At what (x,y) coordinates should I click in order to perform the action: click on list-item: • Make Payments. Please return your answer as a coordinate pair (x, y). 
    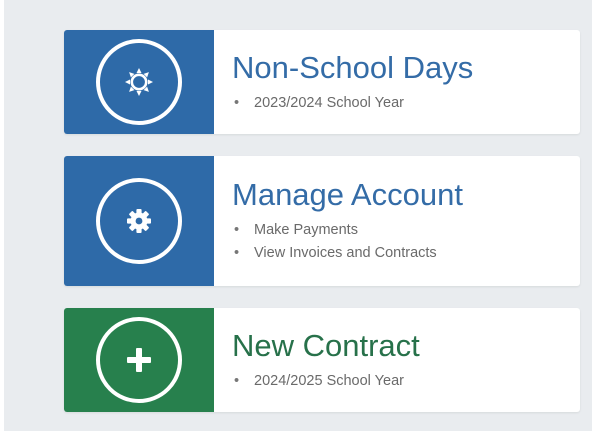
    Looking at the image, I should click on (401, 230).